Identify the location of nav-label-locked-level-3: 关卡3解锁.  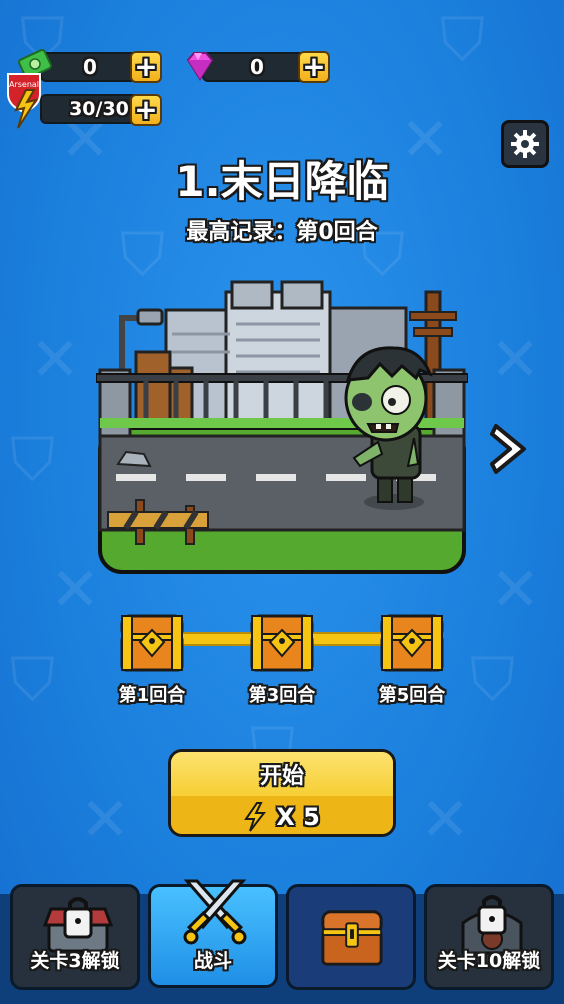
(75, 961).